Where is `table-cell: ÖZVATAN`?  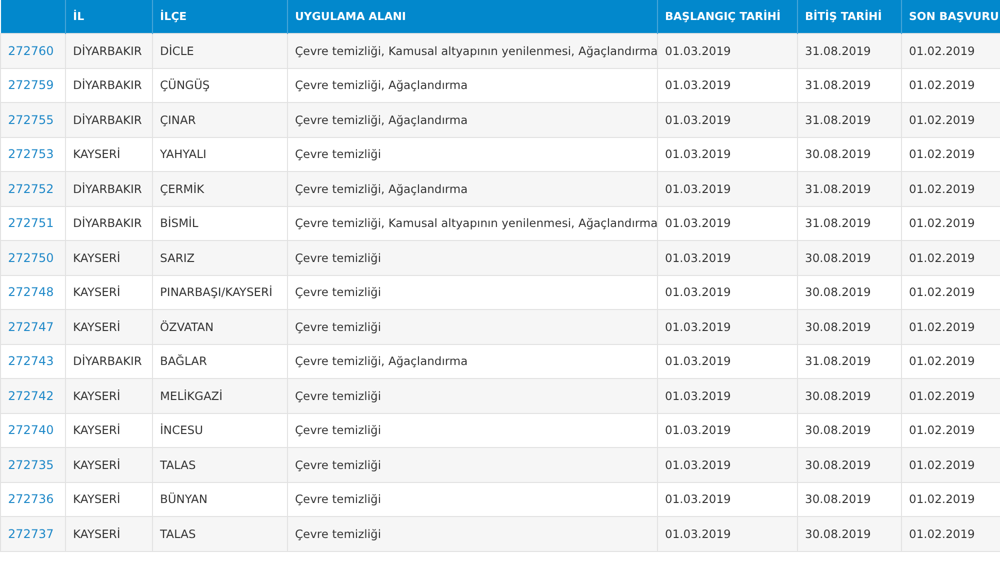
table-cell: ÖZVATAN is located at coordinates (220, 327).